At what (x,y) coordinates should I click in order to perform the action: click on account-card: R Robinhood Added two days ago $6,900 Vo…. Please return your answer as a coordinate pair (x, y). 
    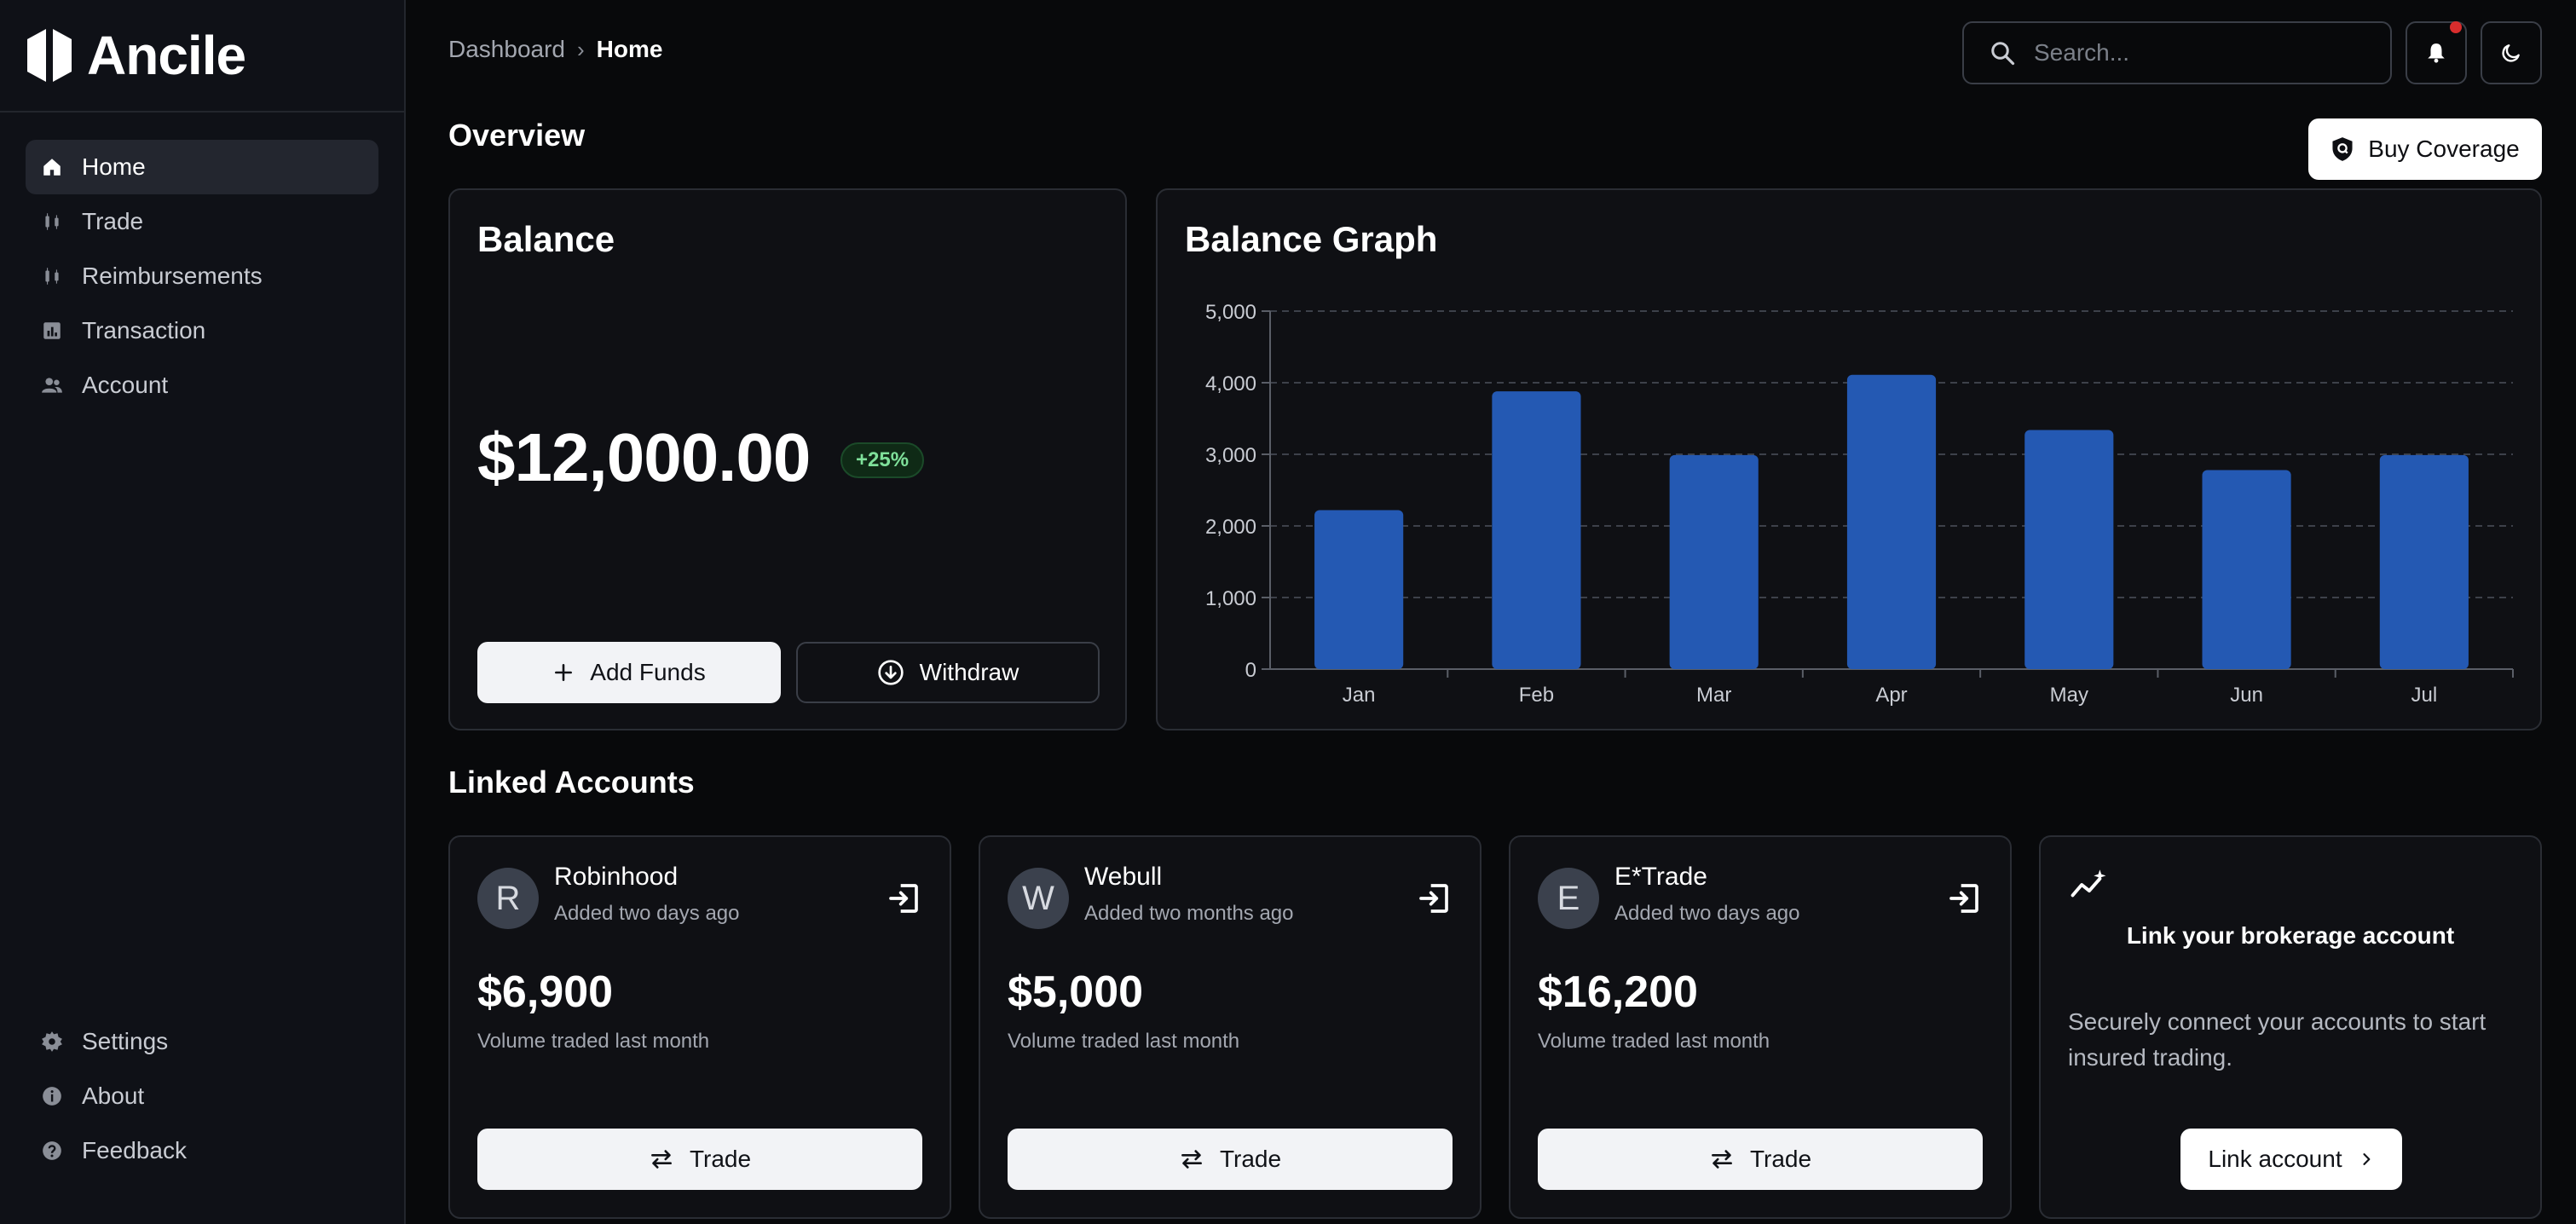
    Looking at the image, I should click on (699, 1027).